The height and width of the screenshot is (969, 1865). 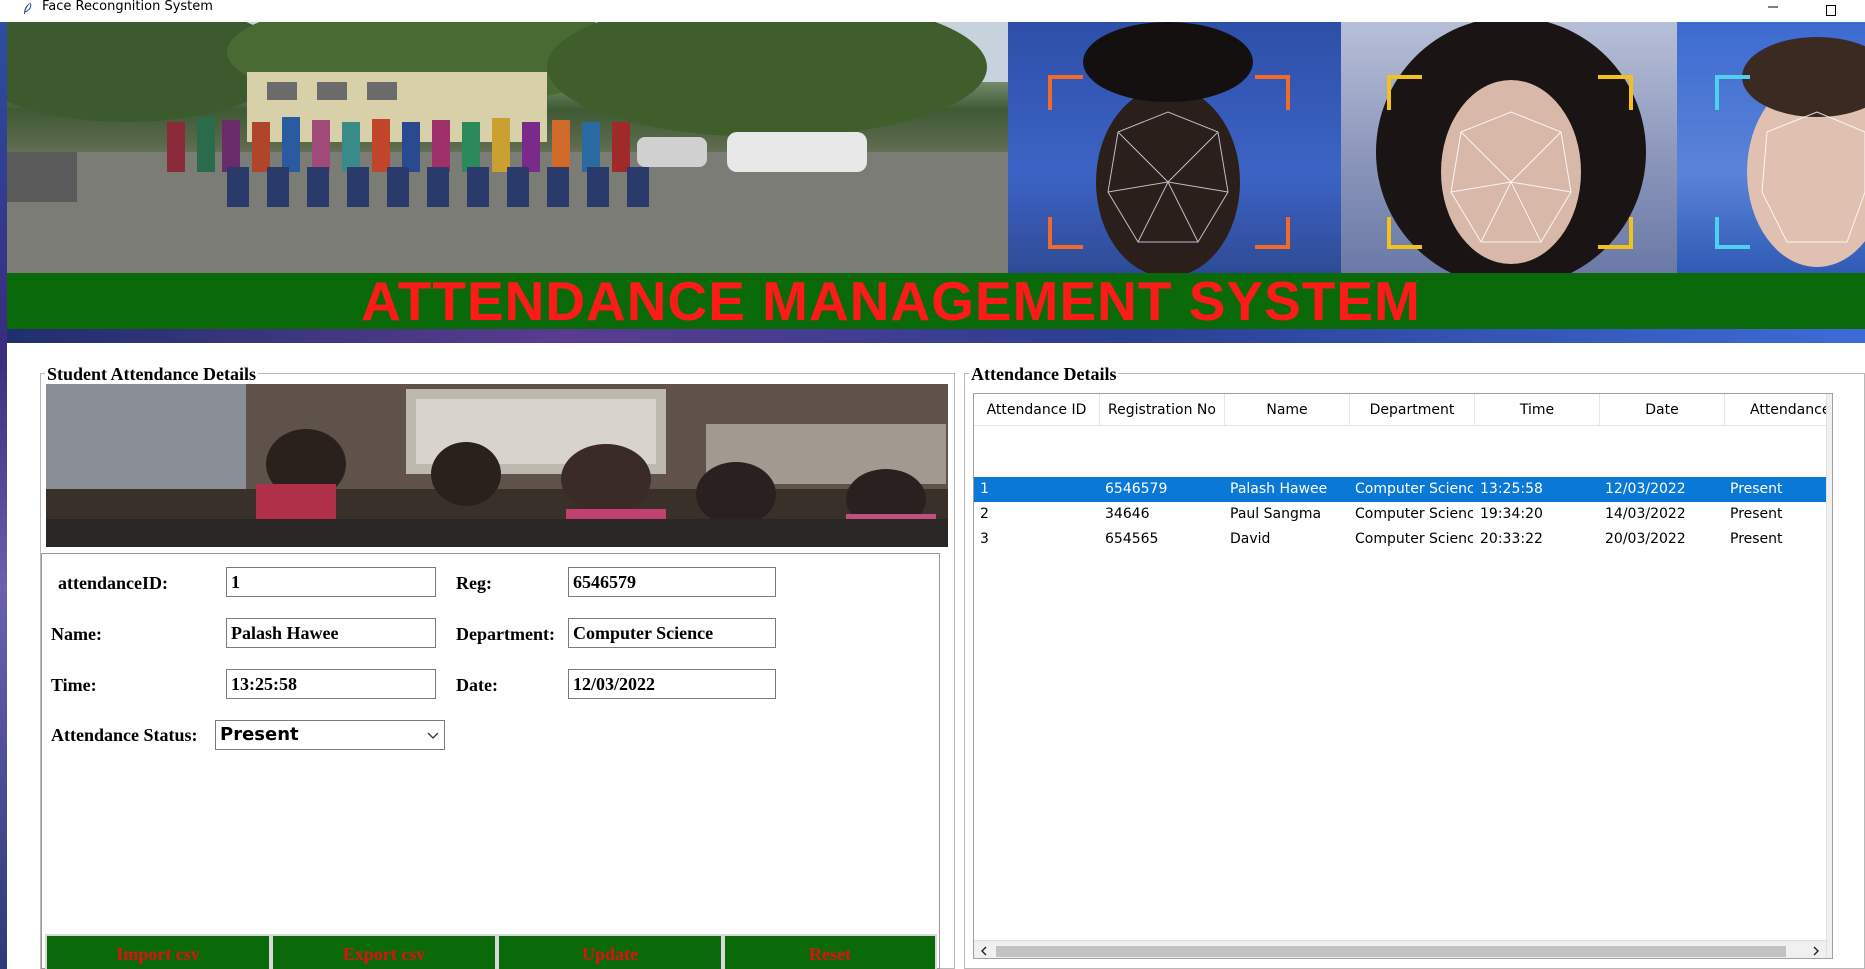 I want to click on attendance-id-field: 1, so click(x=331, y=582).